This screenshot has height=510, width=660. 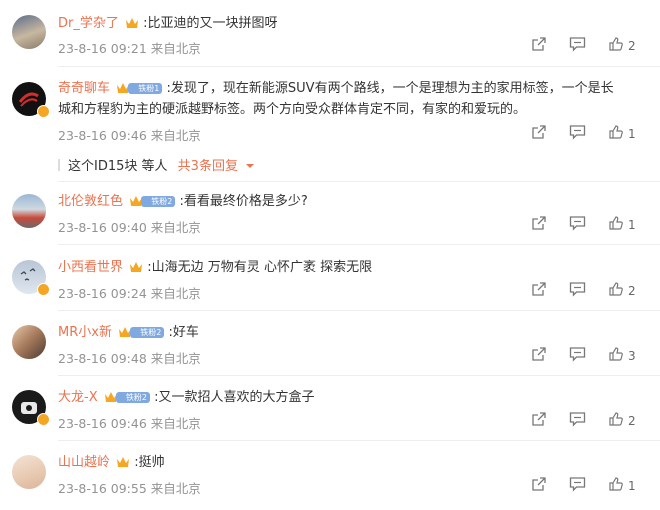 I want to click on comment-text: :山海无边 万物有灵 心怀广袤 探索无限, so click(x=260, y=267).